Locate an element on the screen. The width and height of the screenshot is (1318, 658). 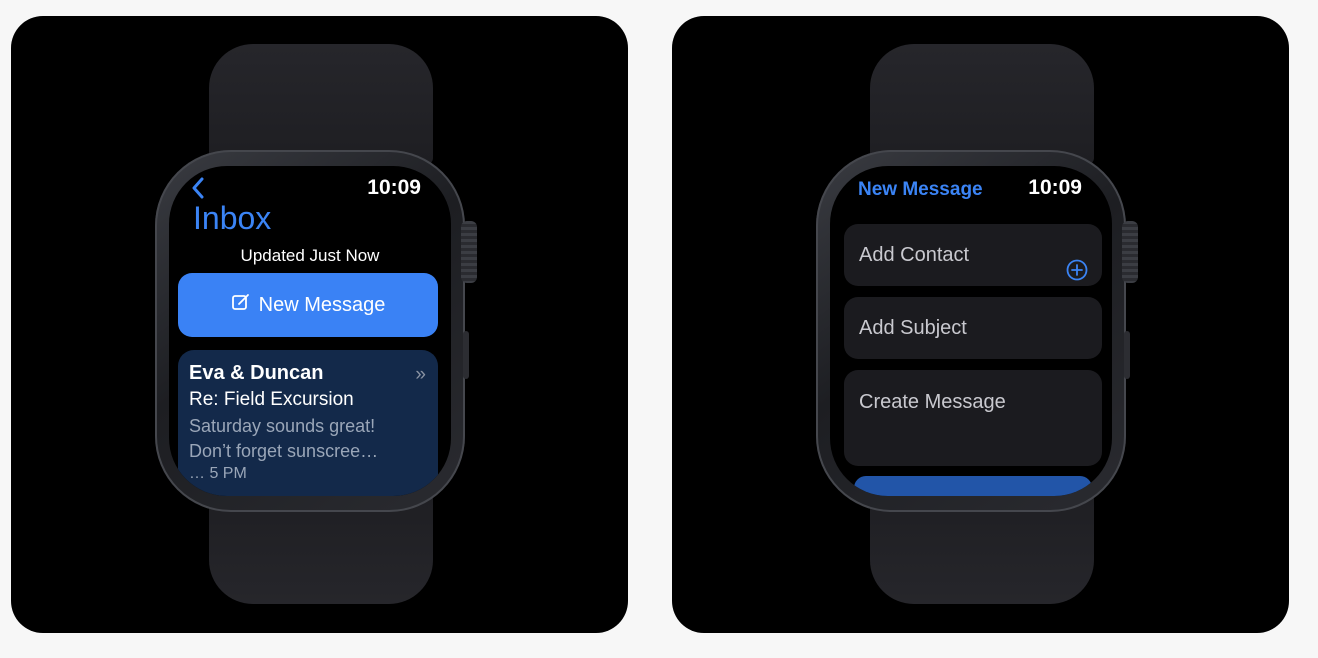
add-subject-label: Add Subject is located at coordinates (913, 328).